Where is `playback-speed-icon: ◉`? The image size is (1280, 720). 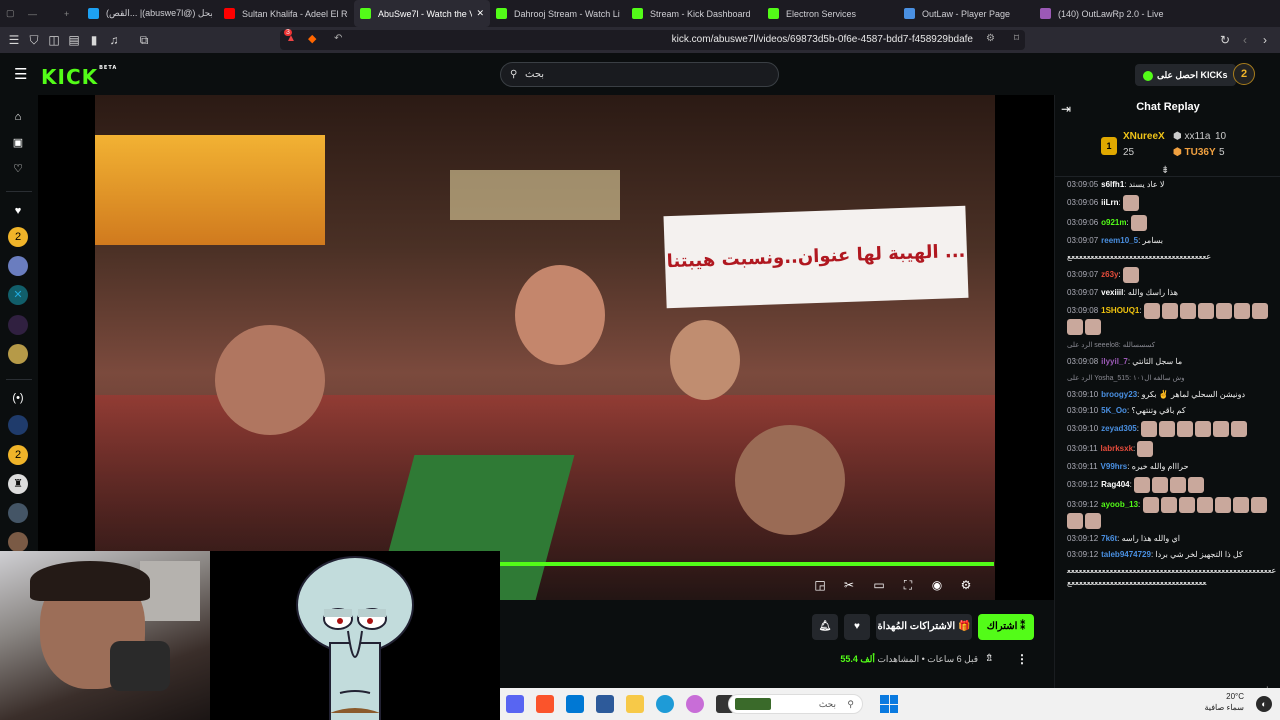 playback-speed-icon: ◉ is located at coordinates (937, 585).